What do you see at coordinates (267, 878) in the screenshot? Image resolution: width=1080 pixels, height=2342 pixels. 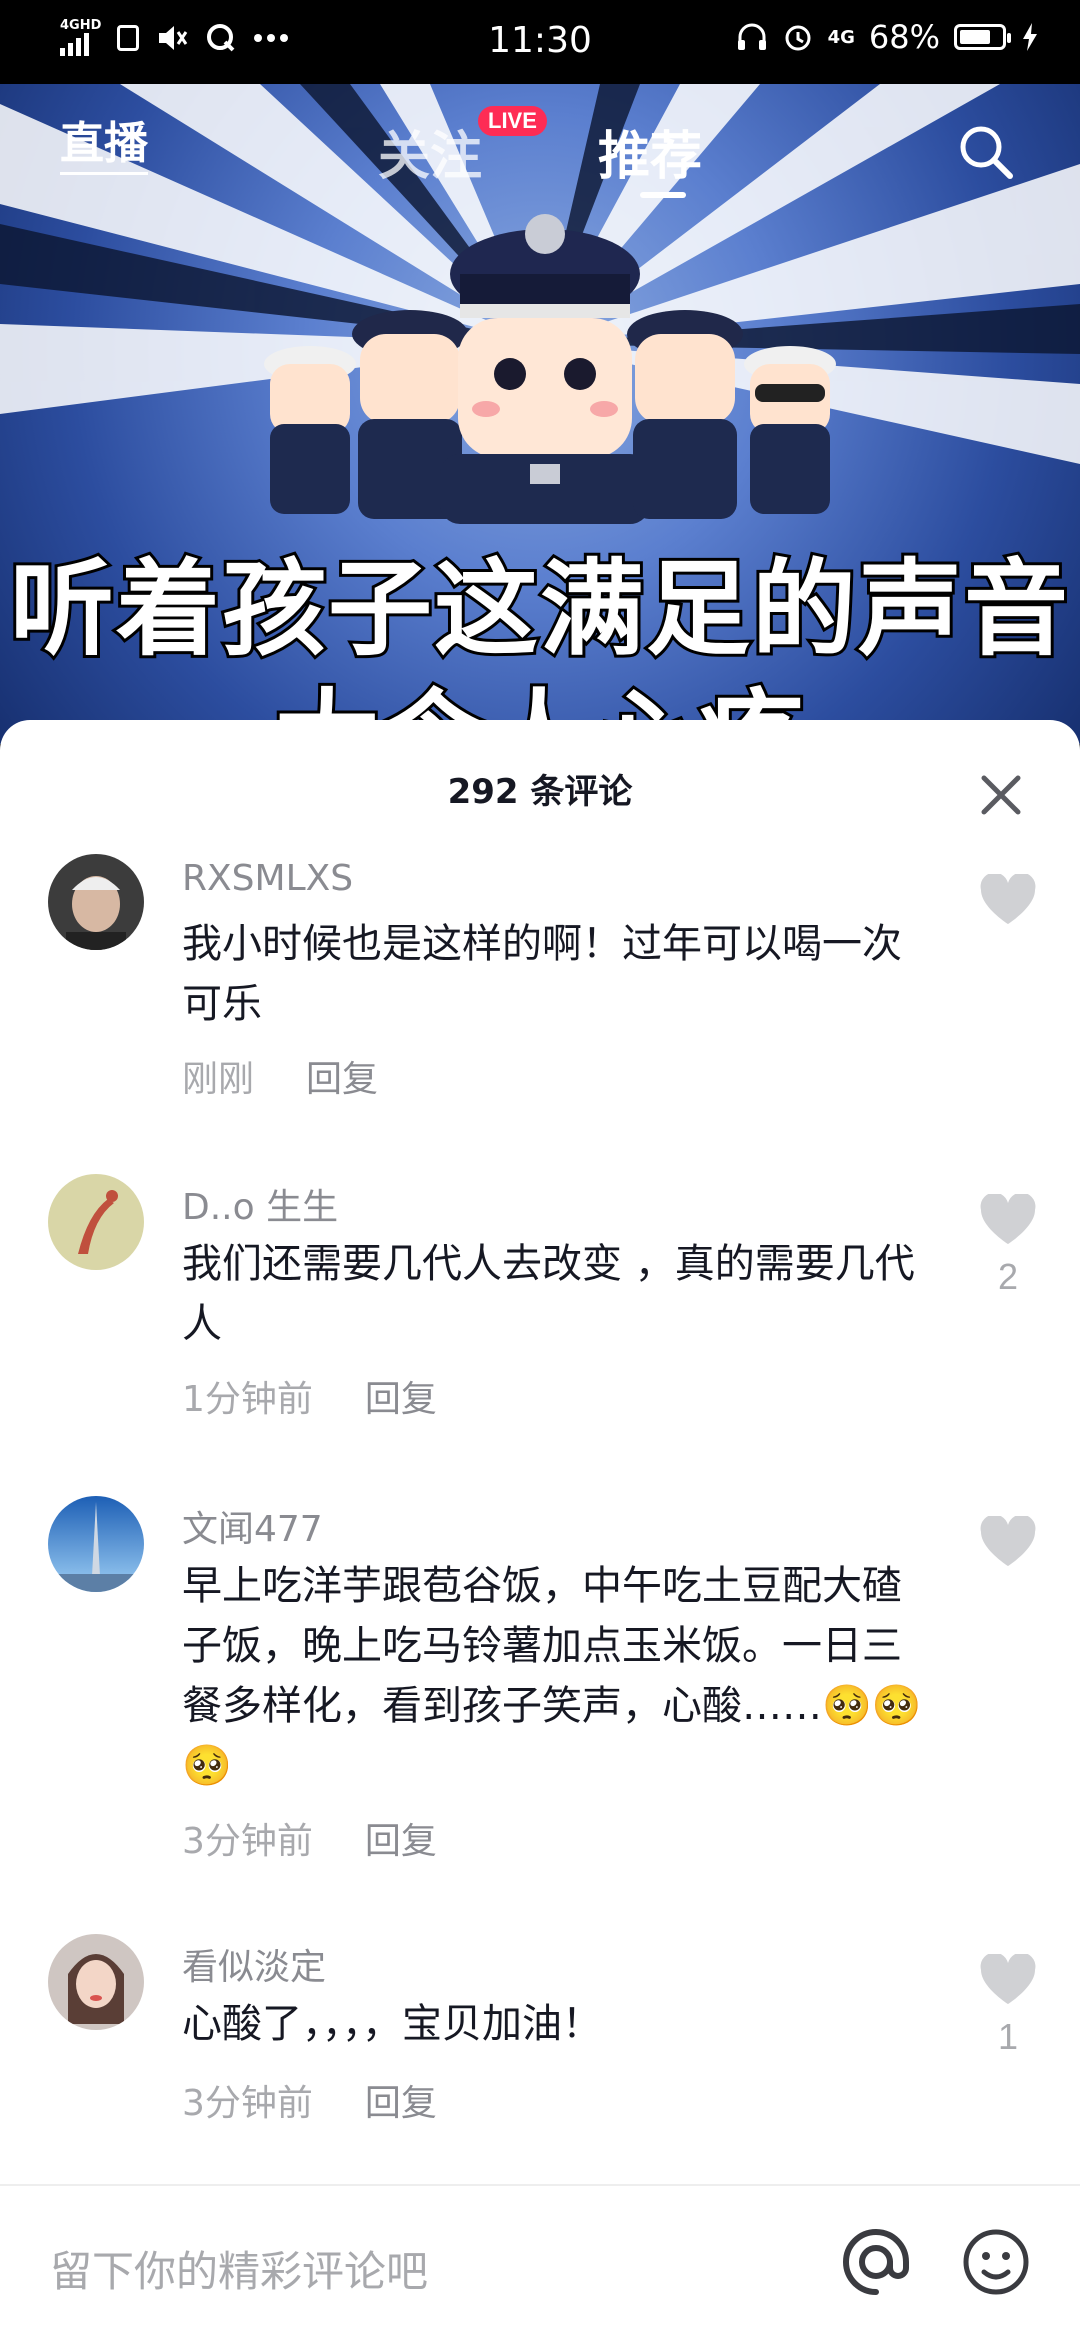 I see `comment-username: RXSMLXS` at bounding box center [267, 878].